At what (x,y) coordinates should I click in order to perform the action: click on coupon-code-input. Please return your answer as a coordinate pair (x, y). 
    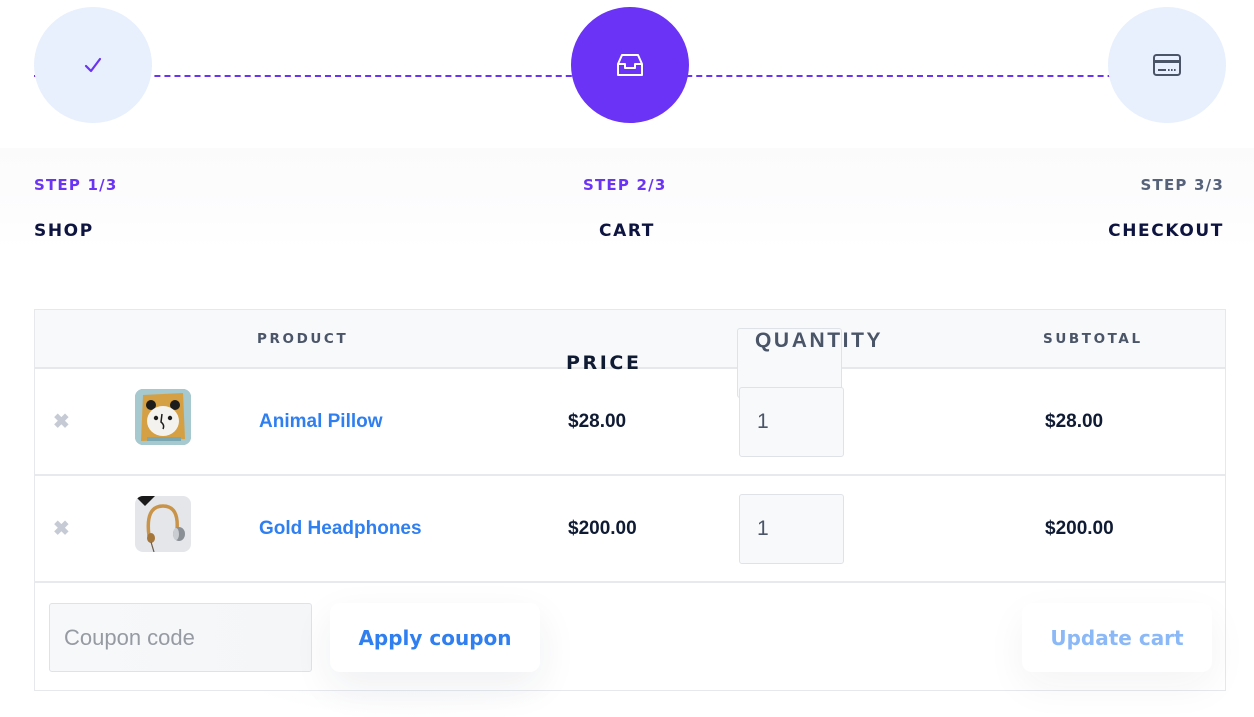
    Looking at the image, I should click on (180, 637).